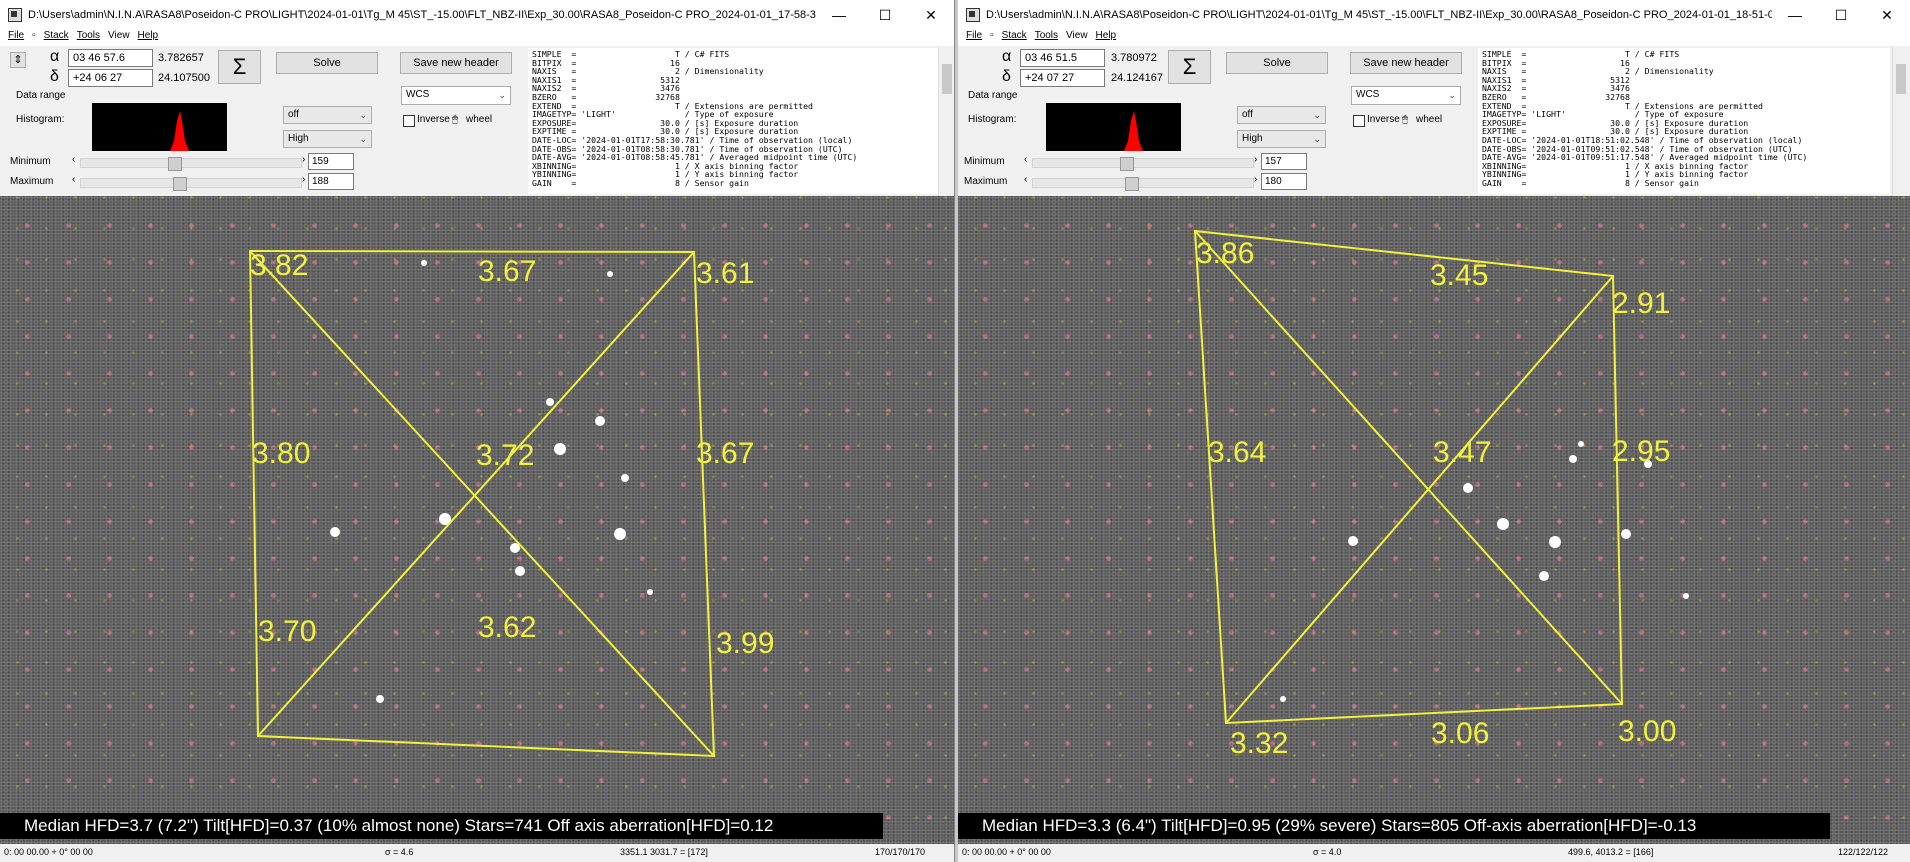 This screenshot has width=1910, height=862. Describe the element at coordinates (1134, 58) in the screenshot. I see `ra-value: 3.780972` at that location.